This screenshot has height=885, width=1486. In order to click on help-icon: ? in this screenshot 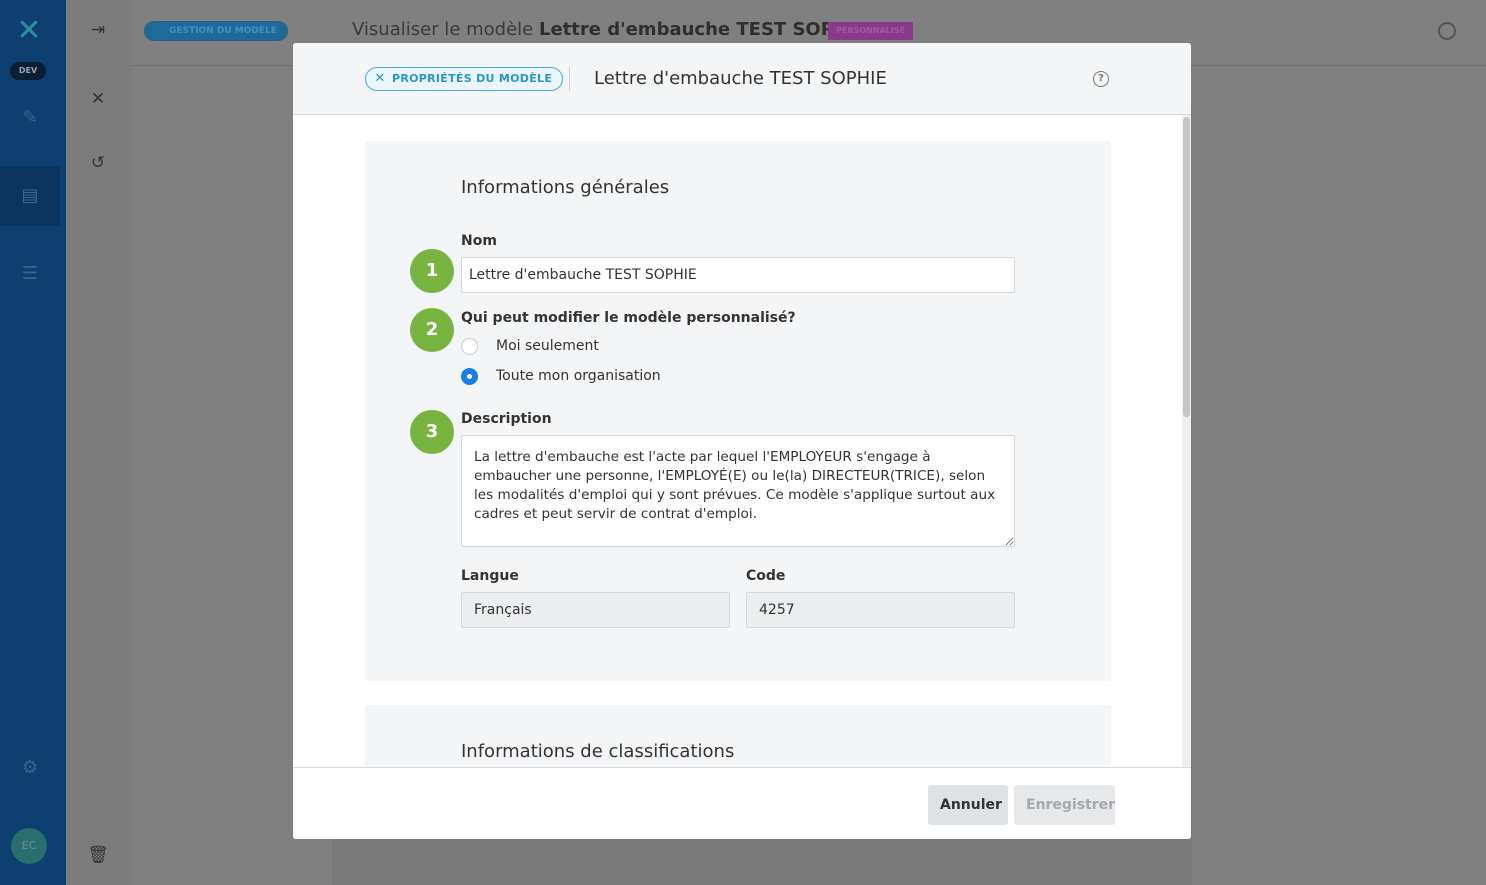, I will do `click(1101, 79)`.